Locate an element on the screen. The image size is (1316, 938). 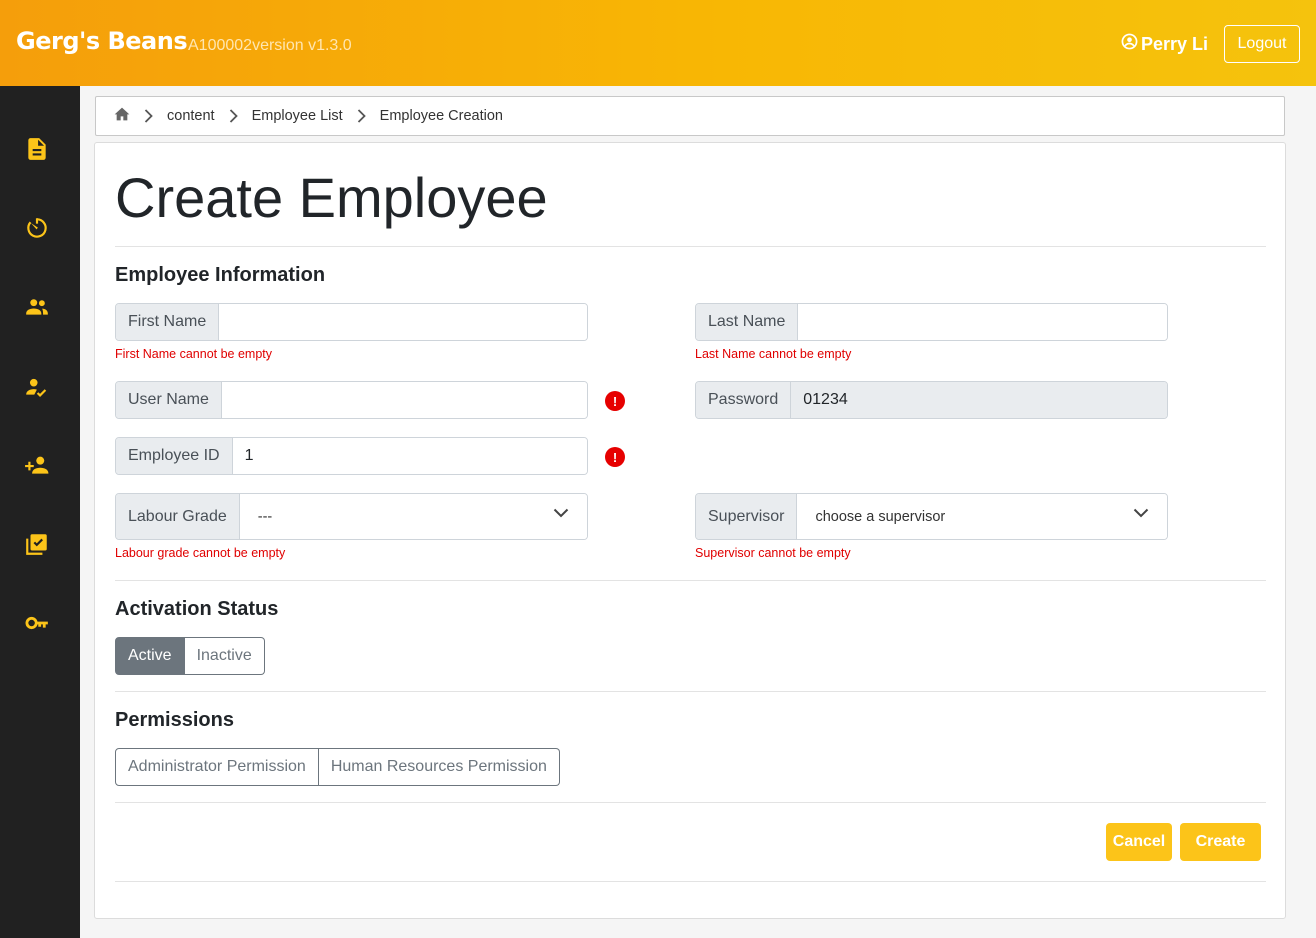
current-user: Perry Li is located at coordinates (1164, 44).